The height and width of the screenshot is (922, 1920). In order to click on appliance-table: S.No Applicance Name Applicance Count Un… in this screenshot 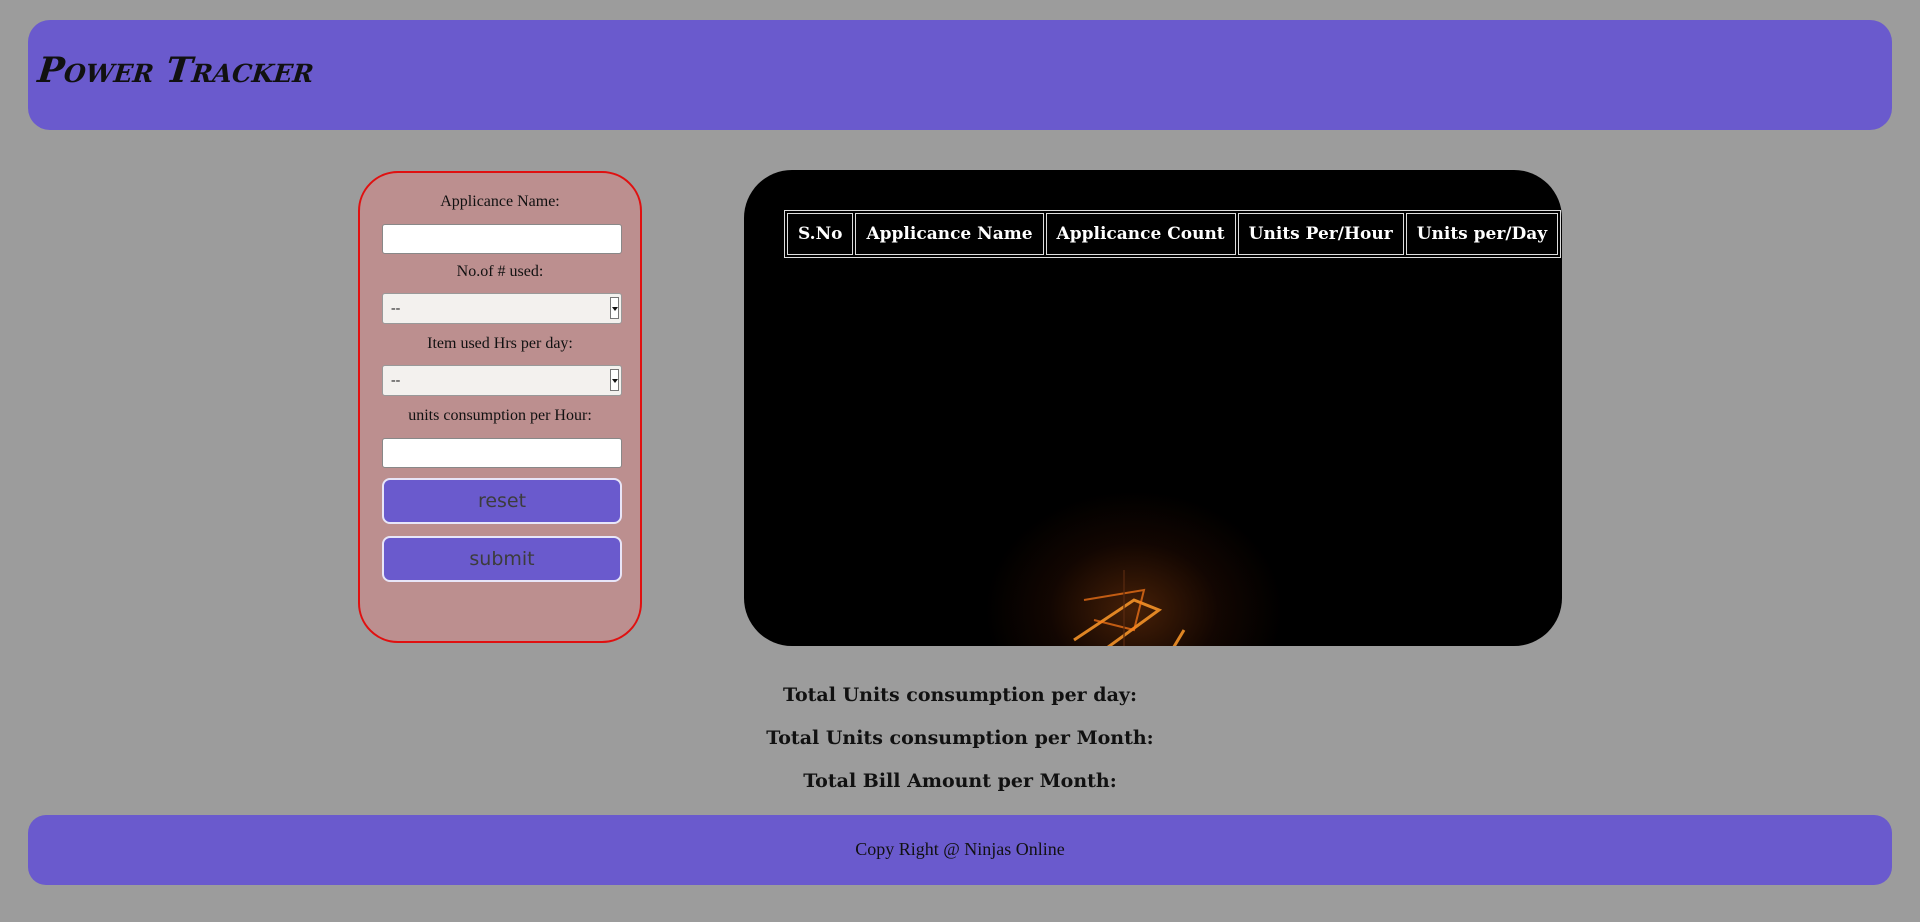, I will do `click(1173, 234)`.